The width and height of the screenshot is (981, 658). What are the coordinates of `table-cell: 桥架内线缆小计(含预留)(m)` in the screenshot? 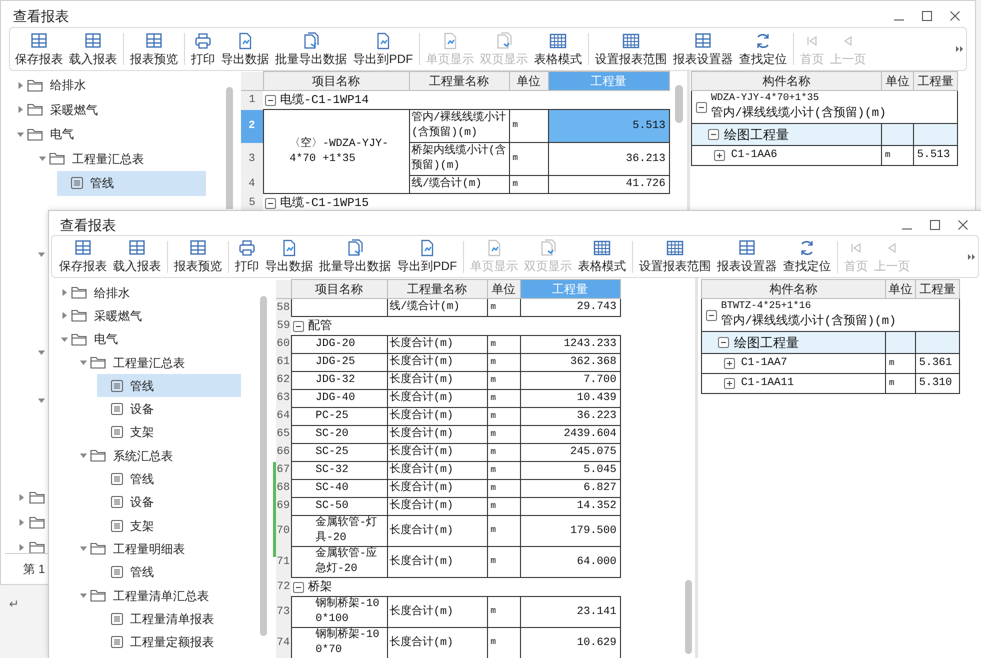 It's located at (459, 159).